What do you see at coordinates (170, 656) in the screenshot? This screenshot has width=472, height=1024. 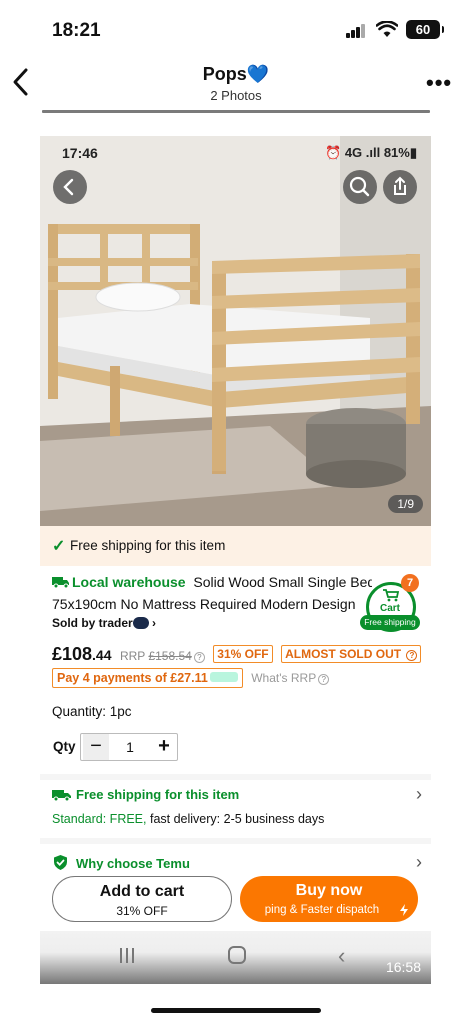 I see `rrp-value: £158.54` at bounding box center [170, 656].